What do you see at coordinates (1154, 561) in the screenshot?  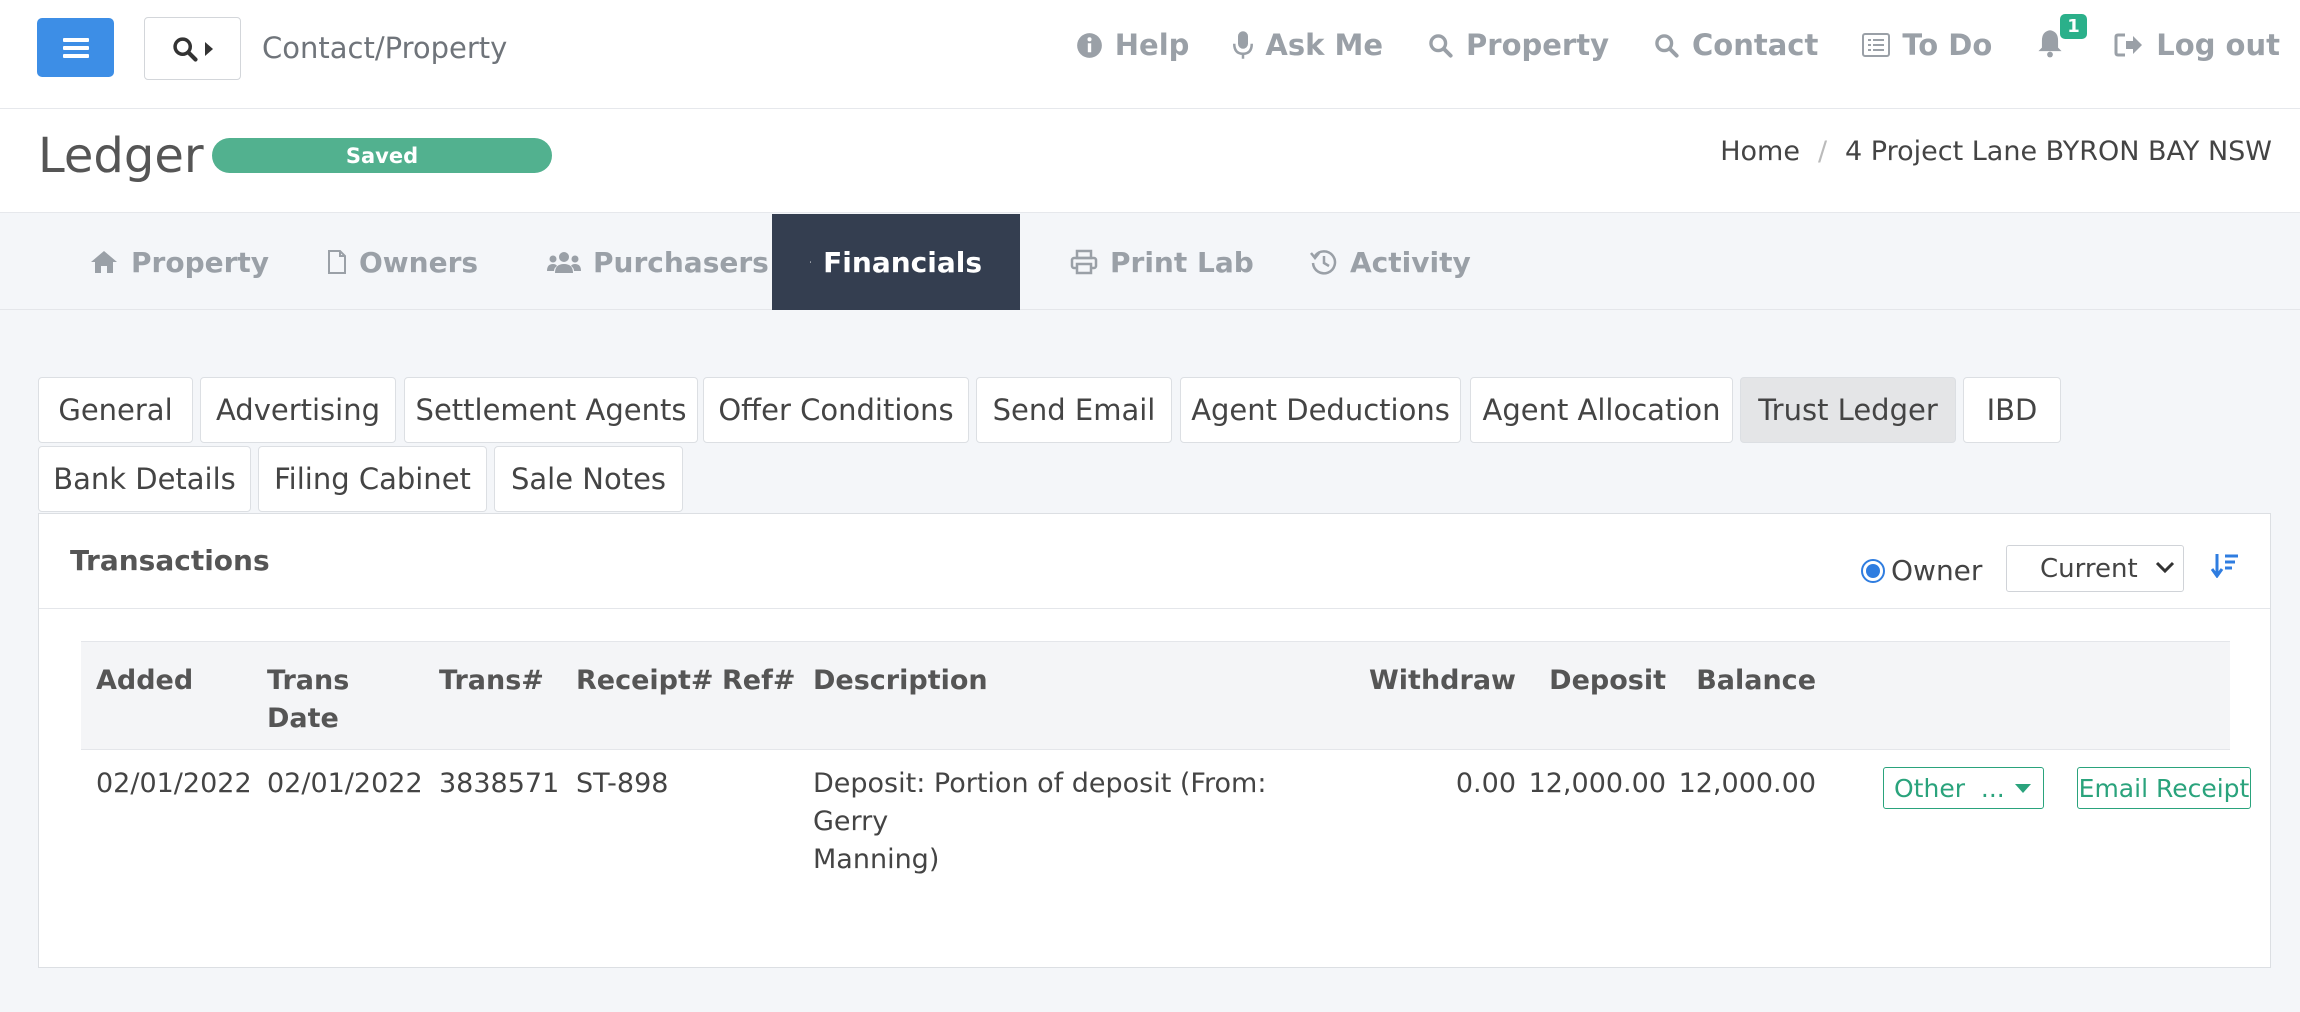 I see `panel-header: Transactions Owner Current` at bounding box center [1154, 561].